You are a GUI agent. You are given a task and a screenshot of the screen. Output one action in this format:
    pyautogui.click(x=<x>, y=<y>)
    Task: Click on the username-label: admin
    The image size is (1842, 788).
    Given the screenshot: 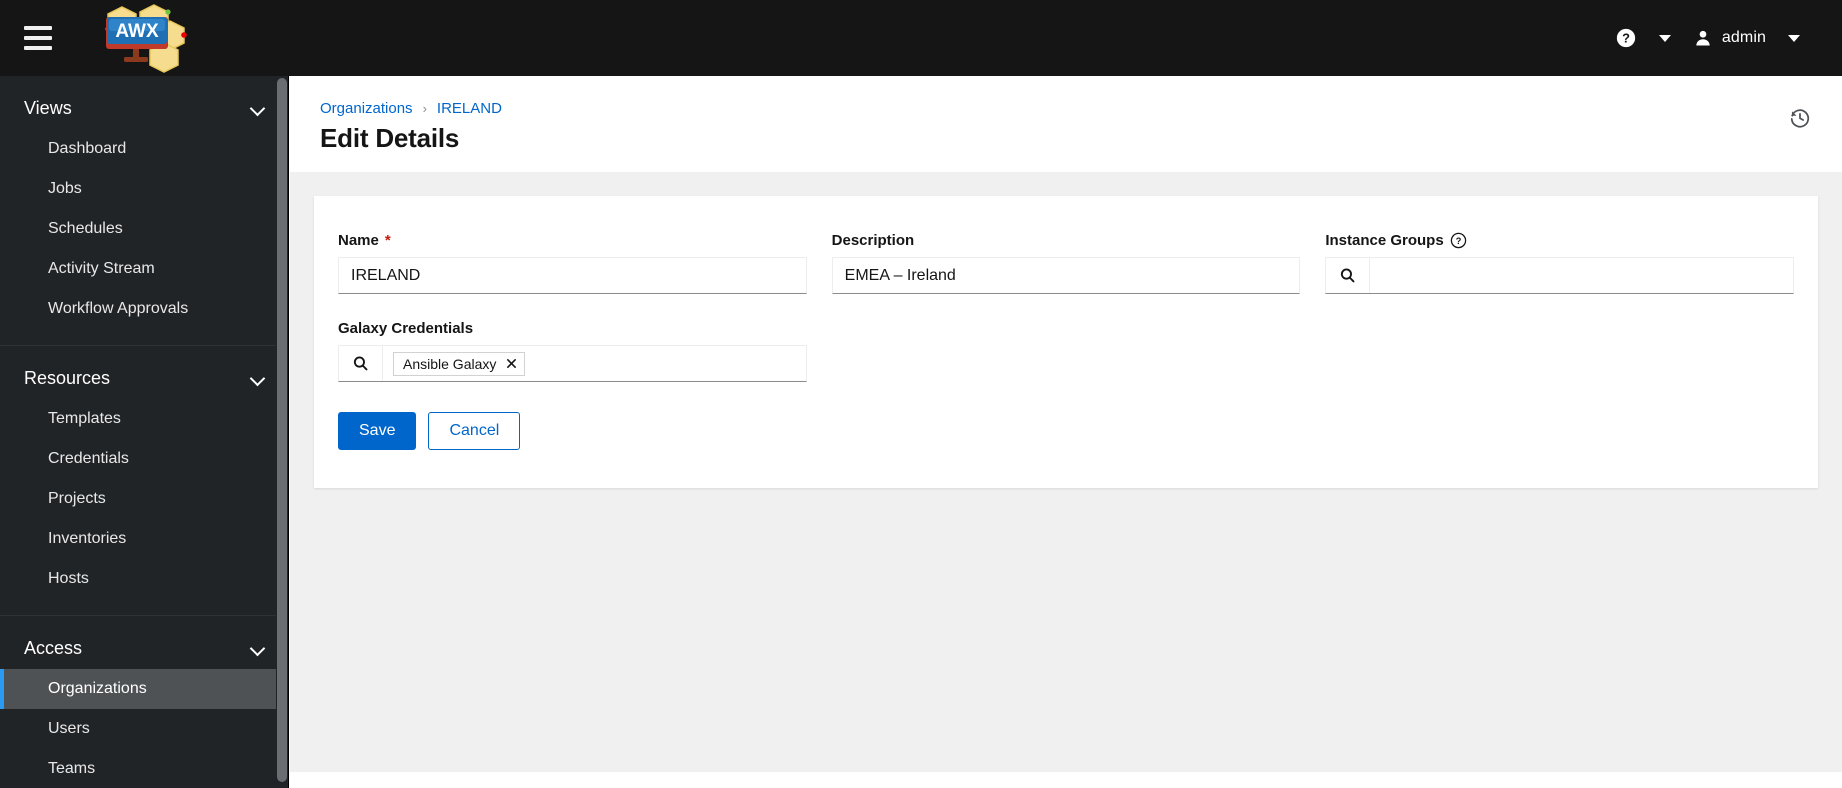 What is the action you would take?
    pyautogui.click(x=1743, y=37)
    